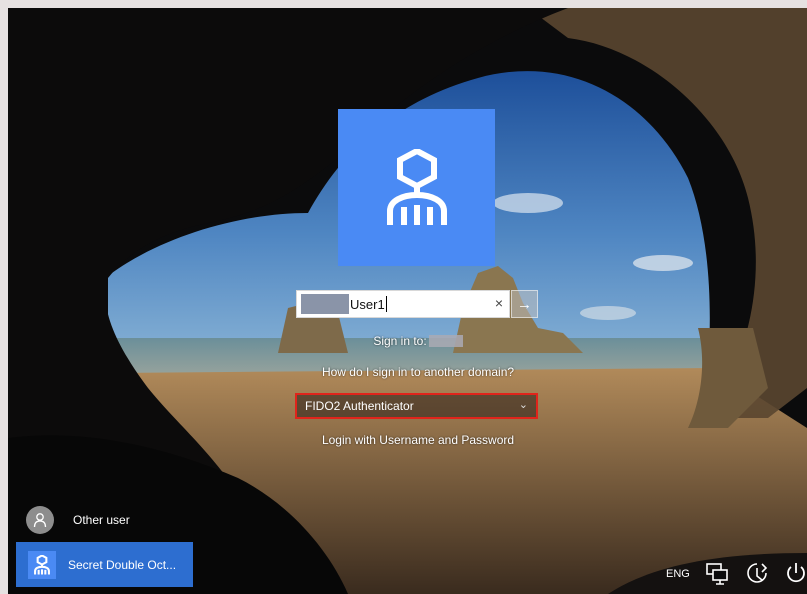  Describe the element at coordinates (717, 573) in the screenshot. I see `network-icon` at that location.